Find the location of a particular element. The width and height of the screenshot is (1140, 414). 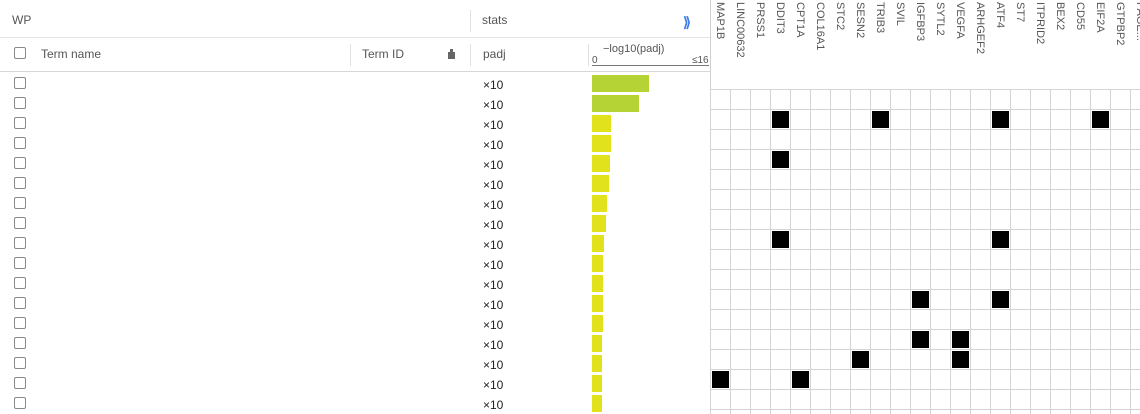

gene-column-header: PRSS1 is located at coordinates (760, 44).